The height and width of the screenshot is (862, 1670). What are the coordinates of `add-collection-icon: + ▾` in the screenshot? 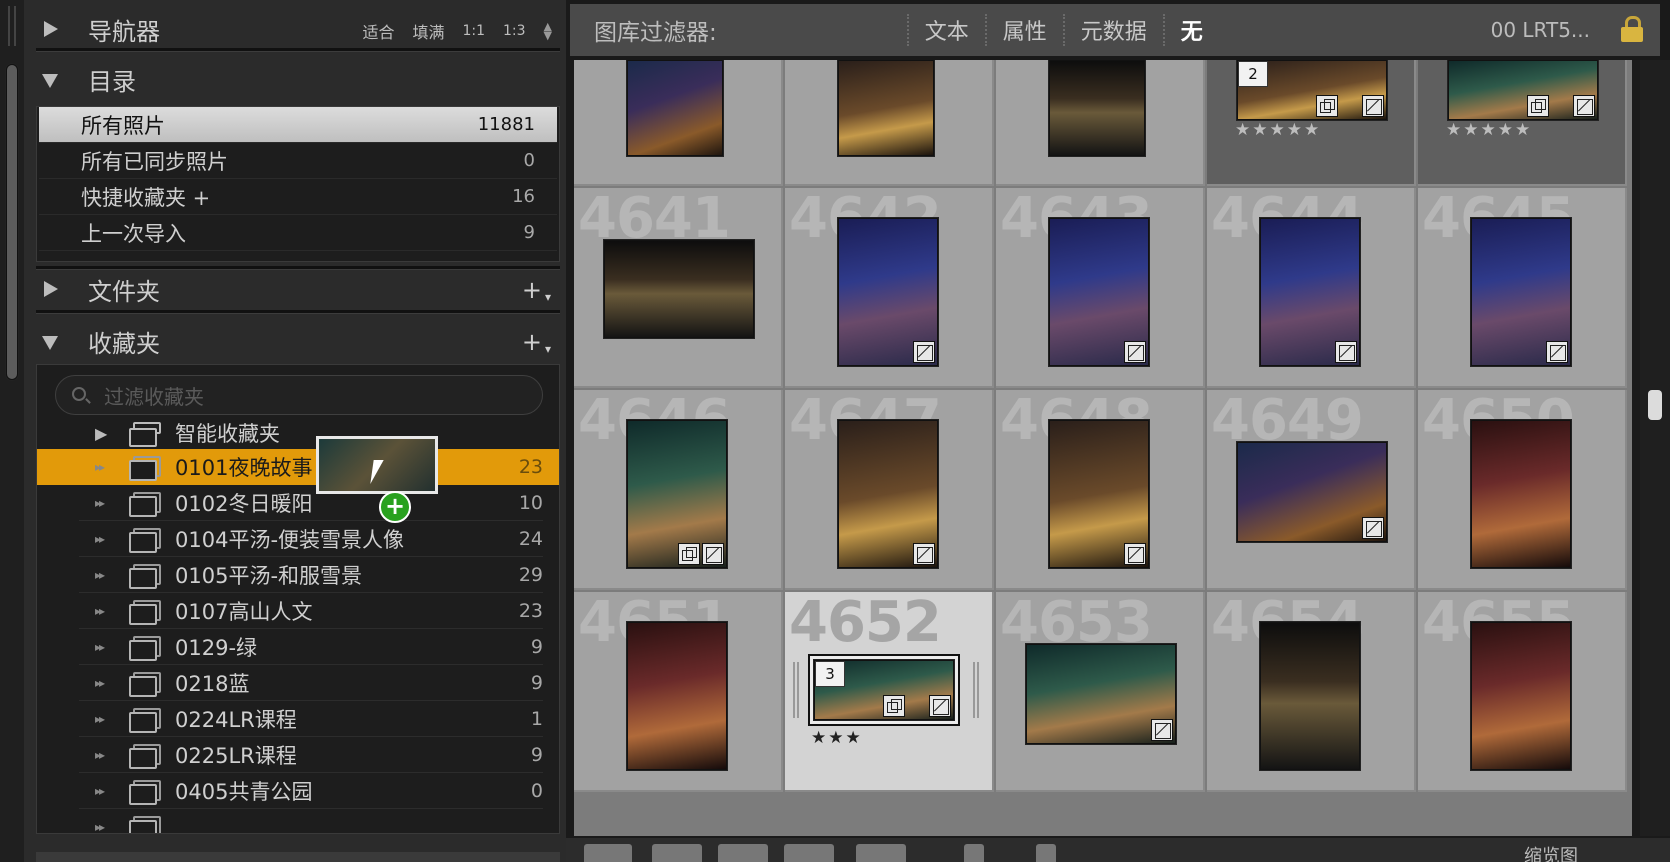 It's located at (536, 342).